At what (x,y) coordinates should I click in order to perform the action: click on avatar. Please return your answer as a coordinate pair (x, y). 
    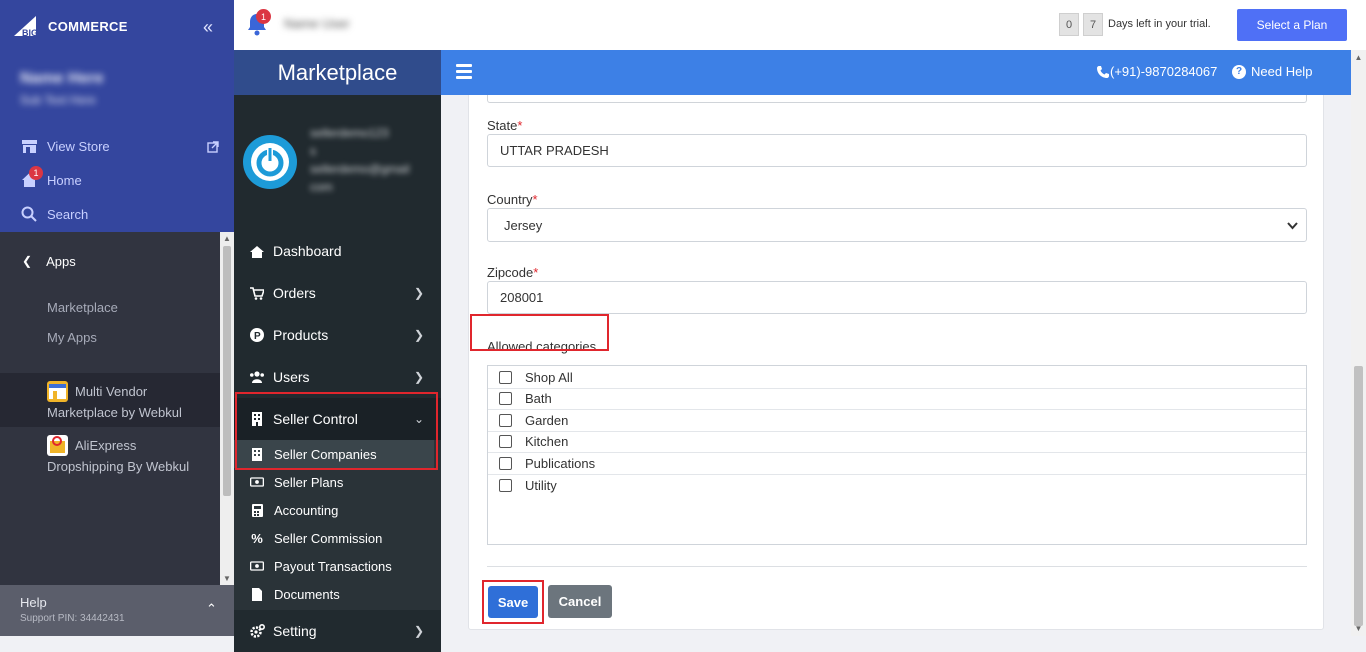
    Looking at the image, I should click on (270, 162).